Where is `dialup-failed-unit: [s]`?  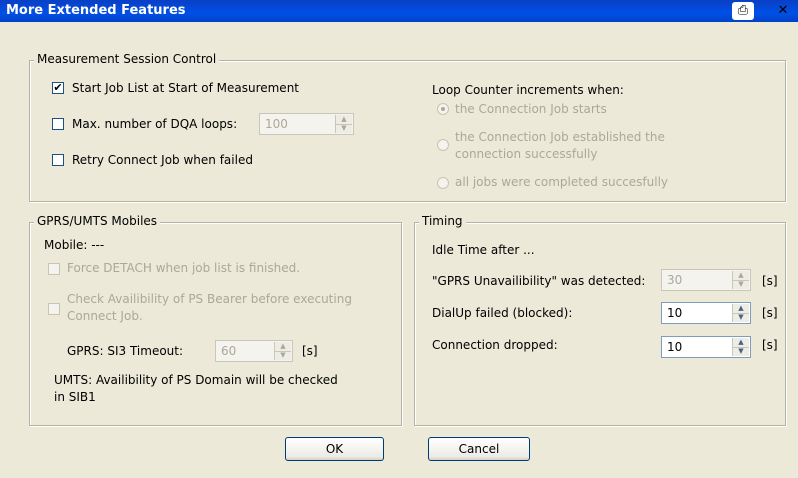
dialup-failed-unit: [s] is located at coordinates (770, 313).